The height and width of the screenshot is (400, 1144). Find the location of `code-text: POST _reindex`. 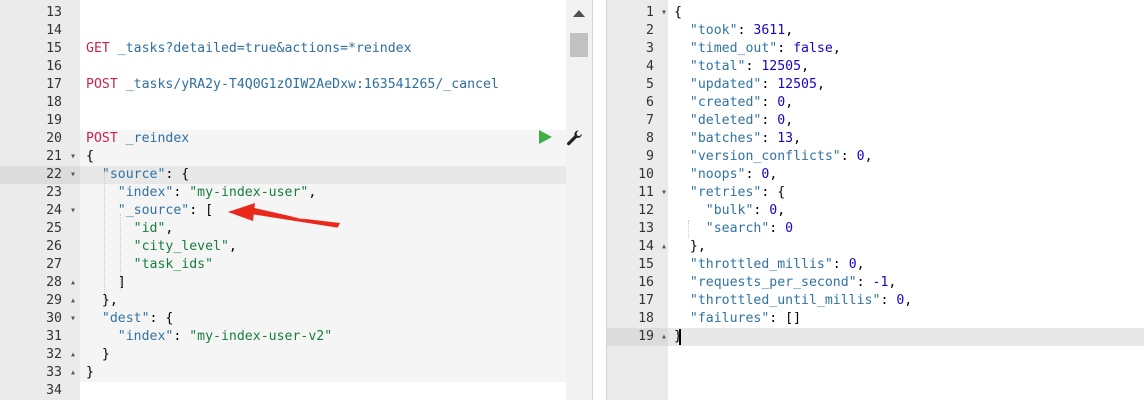

code-text: POST _reindex is located at coordinates (323, 139).